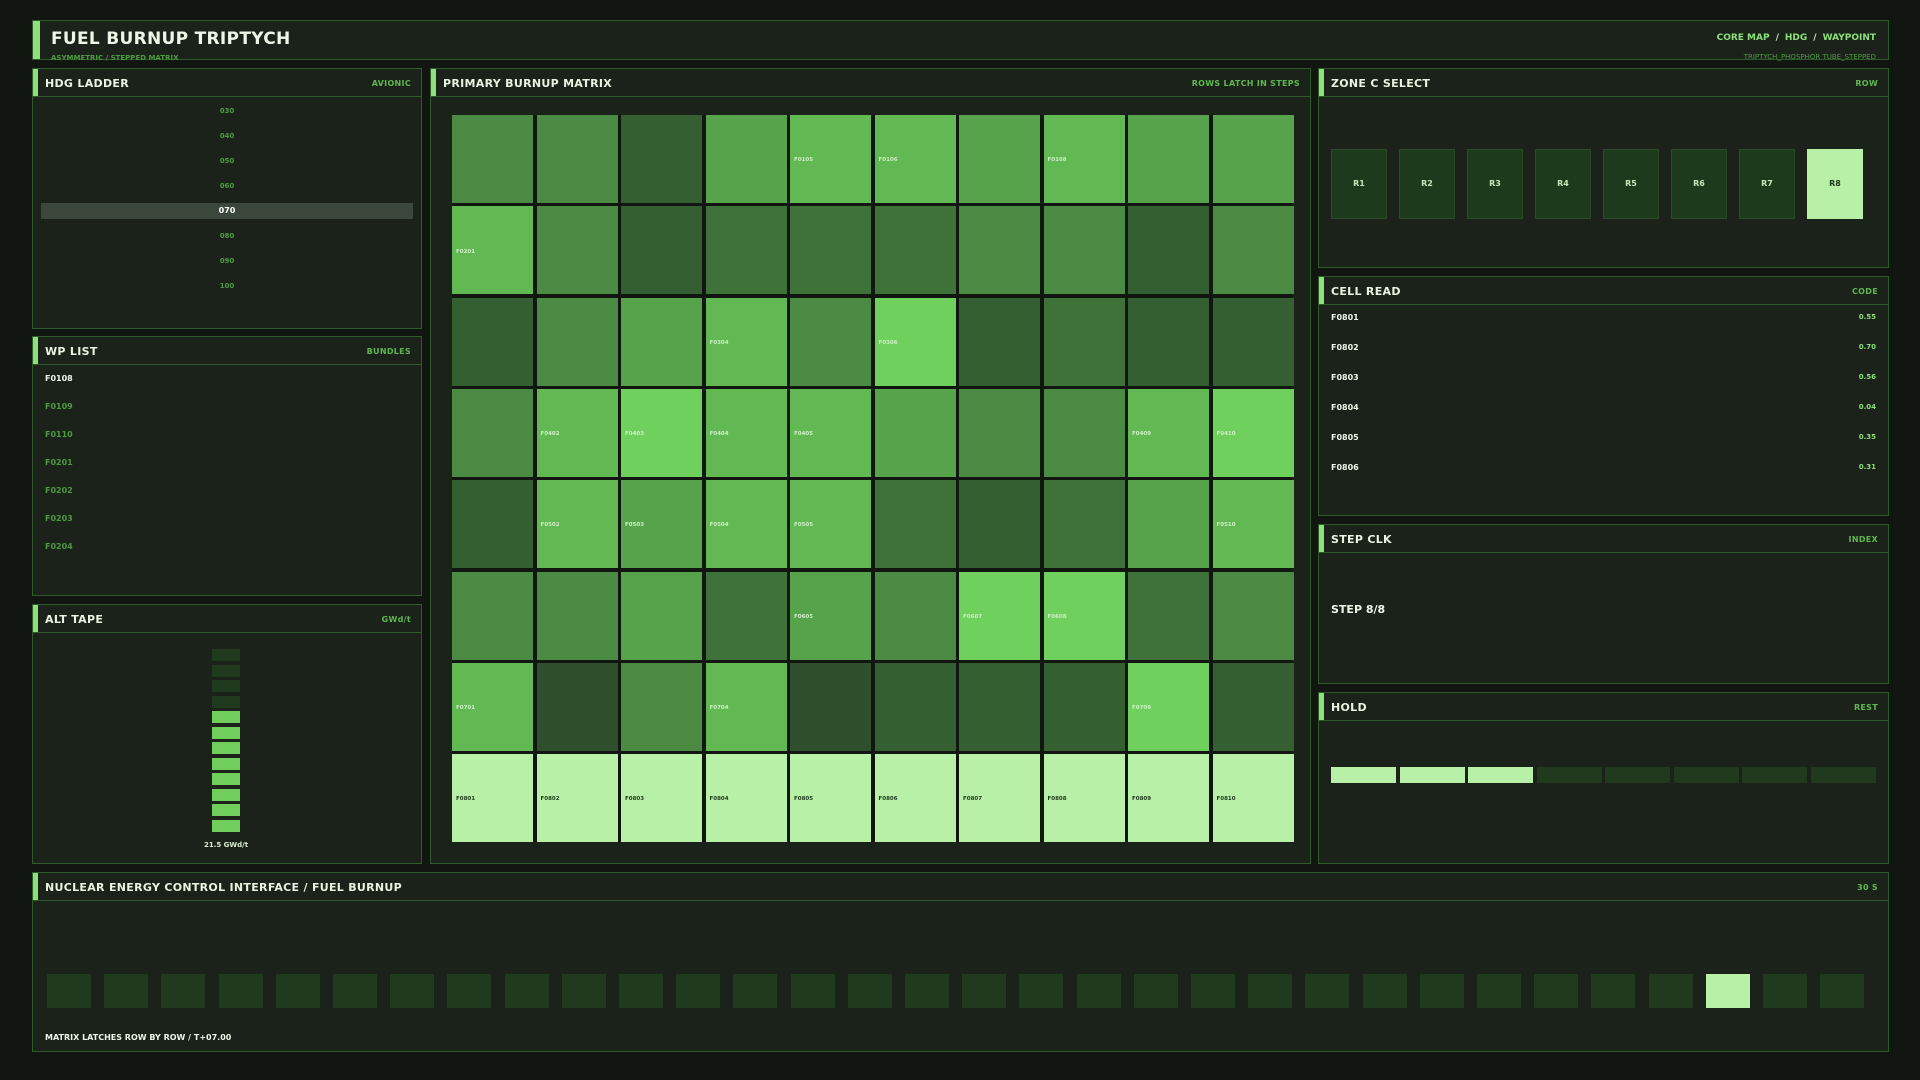  I want to click on waypoint-item: F0202, so click(59, 490).